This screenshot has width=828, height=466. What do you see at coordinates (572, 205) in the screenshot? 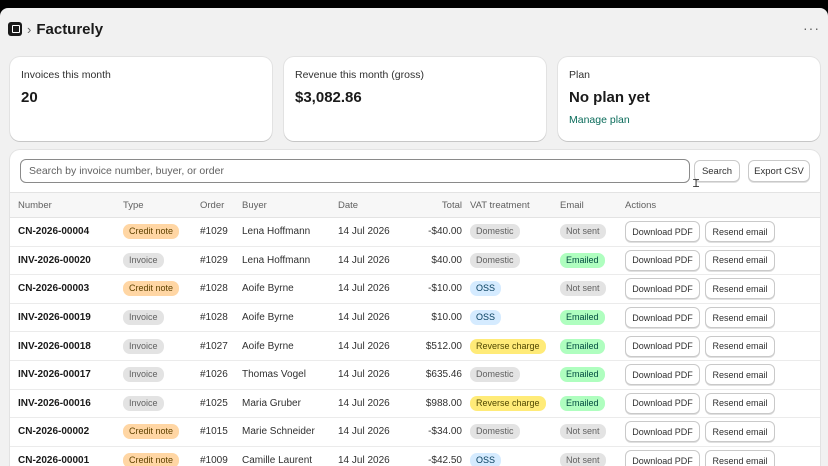
I see `column-header-email: Email` at bounding box center [572, 205].